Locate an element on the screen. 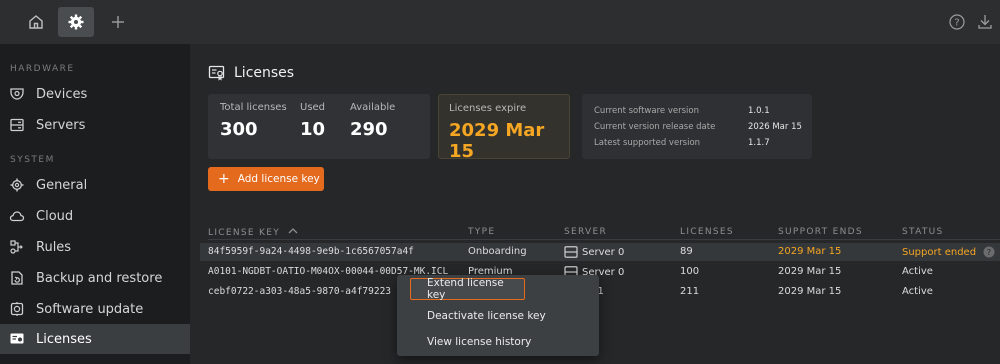  stat-used-value: 10 is located at coordinates (313, 129).